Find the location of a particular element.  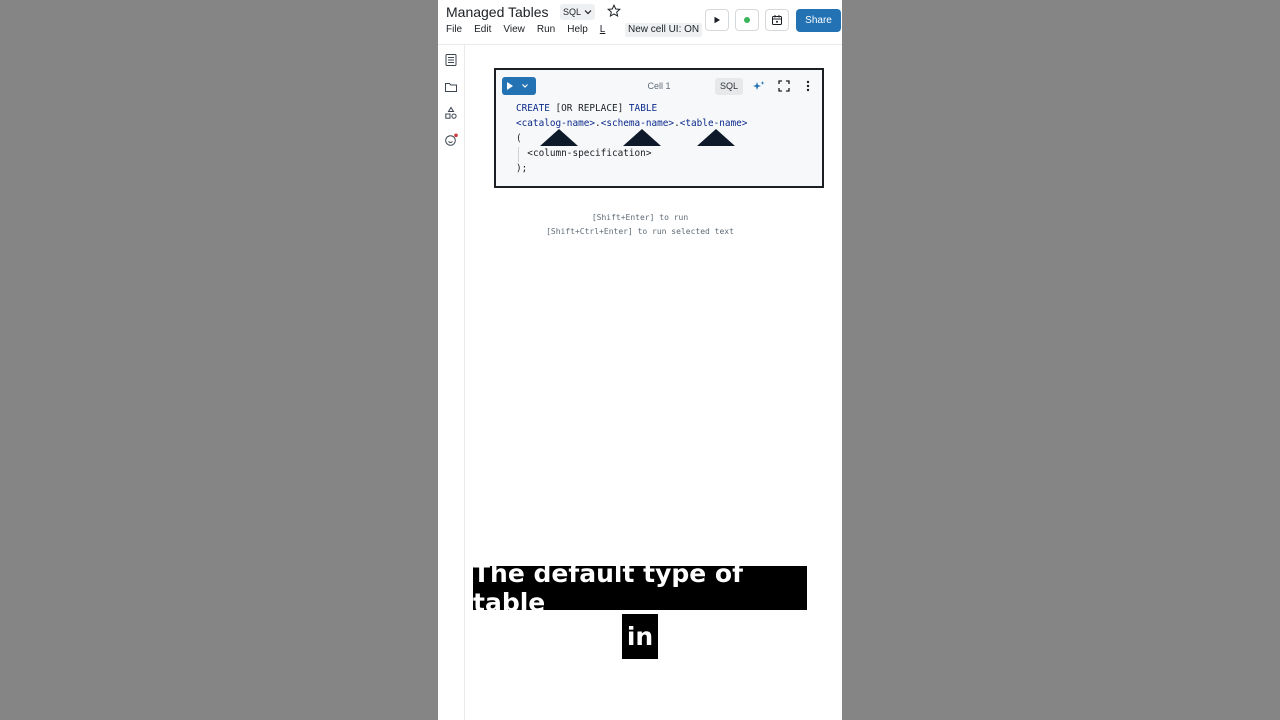

more-options-icon is located at coordinates (808, 86).